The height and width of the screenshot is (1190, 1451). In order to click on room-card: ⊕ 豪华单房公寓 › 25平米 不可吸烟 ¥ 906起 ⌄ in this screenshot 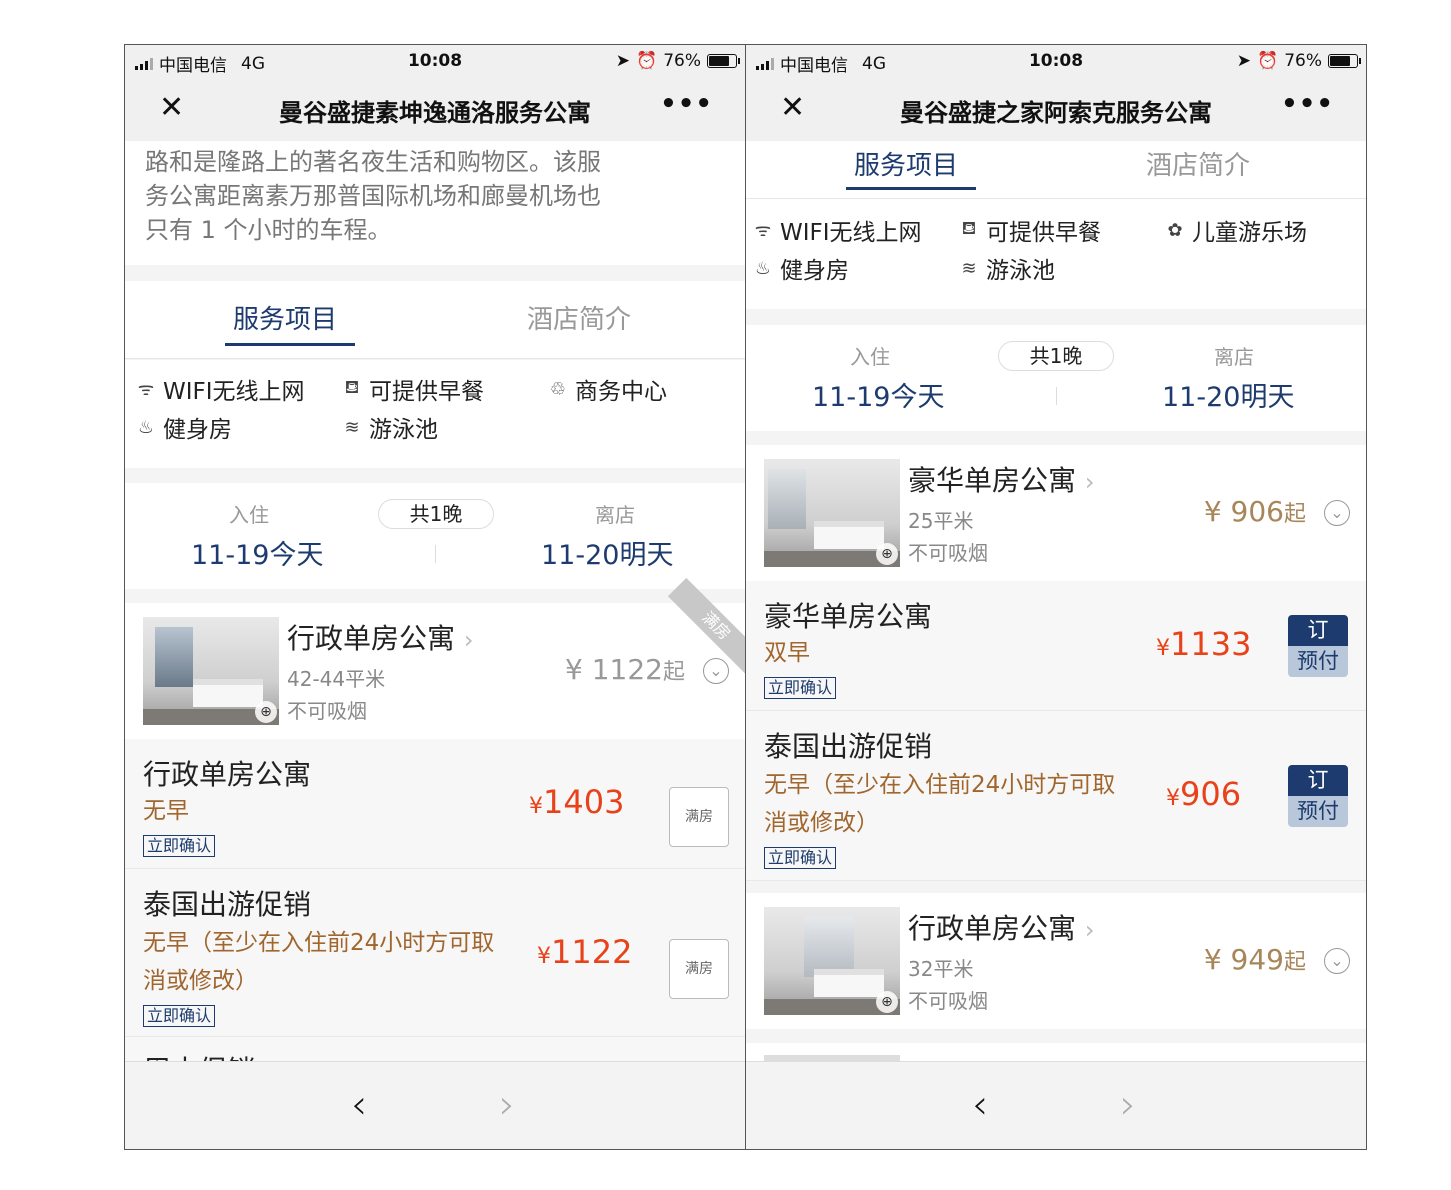, I will do `click(1056, 513)`.